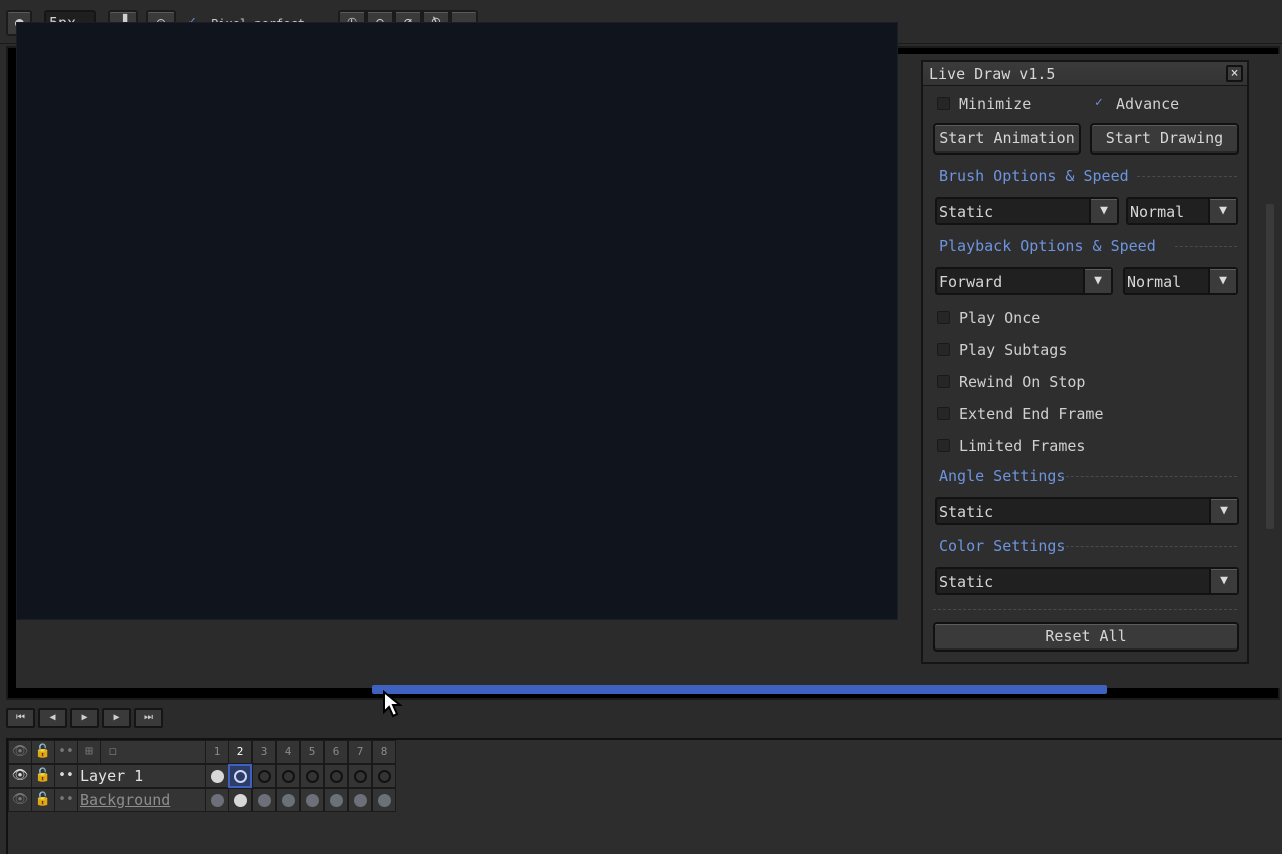  What do you see at coordinates (89, 752) in the screenshot?
I see `link-cels-header-icon: ⊞` at bounding box center [89, 752].